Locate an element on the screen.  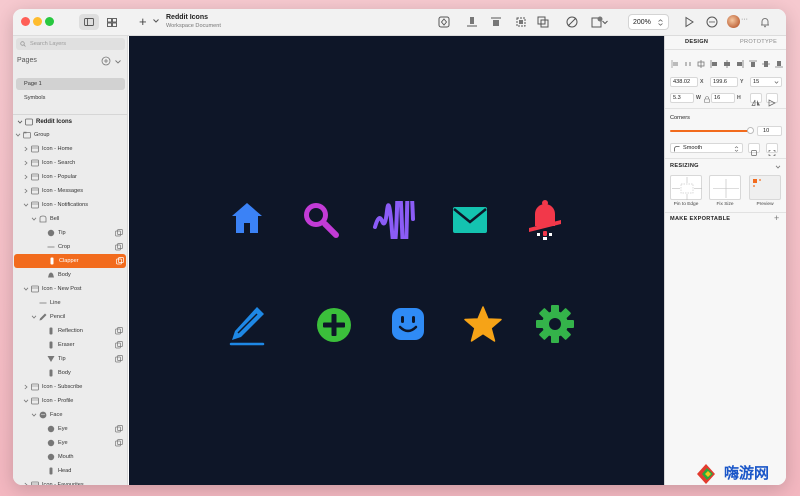
align-center-icon is located at coordinates (701, 61).